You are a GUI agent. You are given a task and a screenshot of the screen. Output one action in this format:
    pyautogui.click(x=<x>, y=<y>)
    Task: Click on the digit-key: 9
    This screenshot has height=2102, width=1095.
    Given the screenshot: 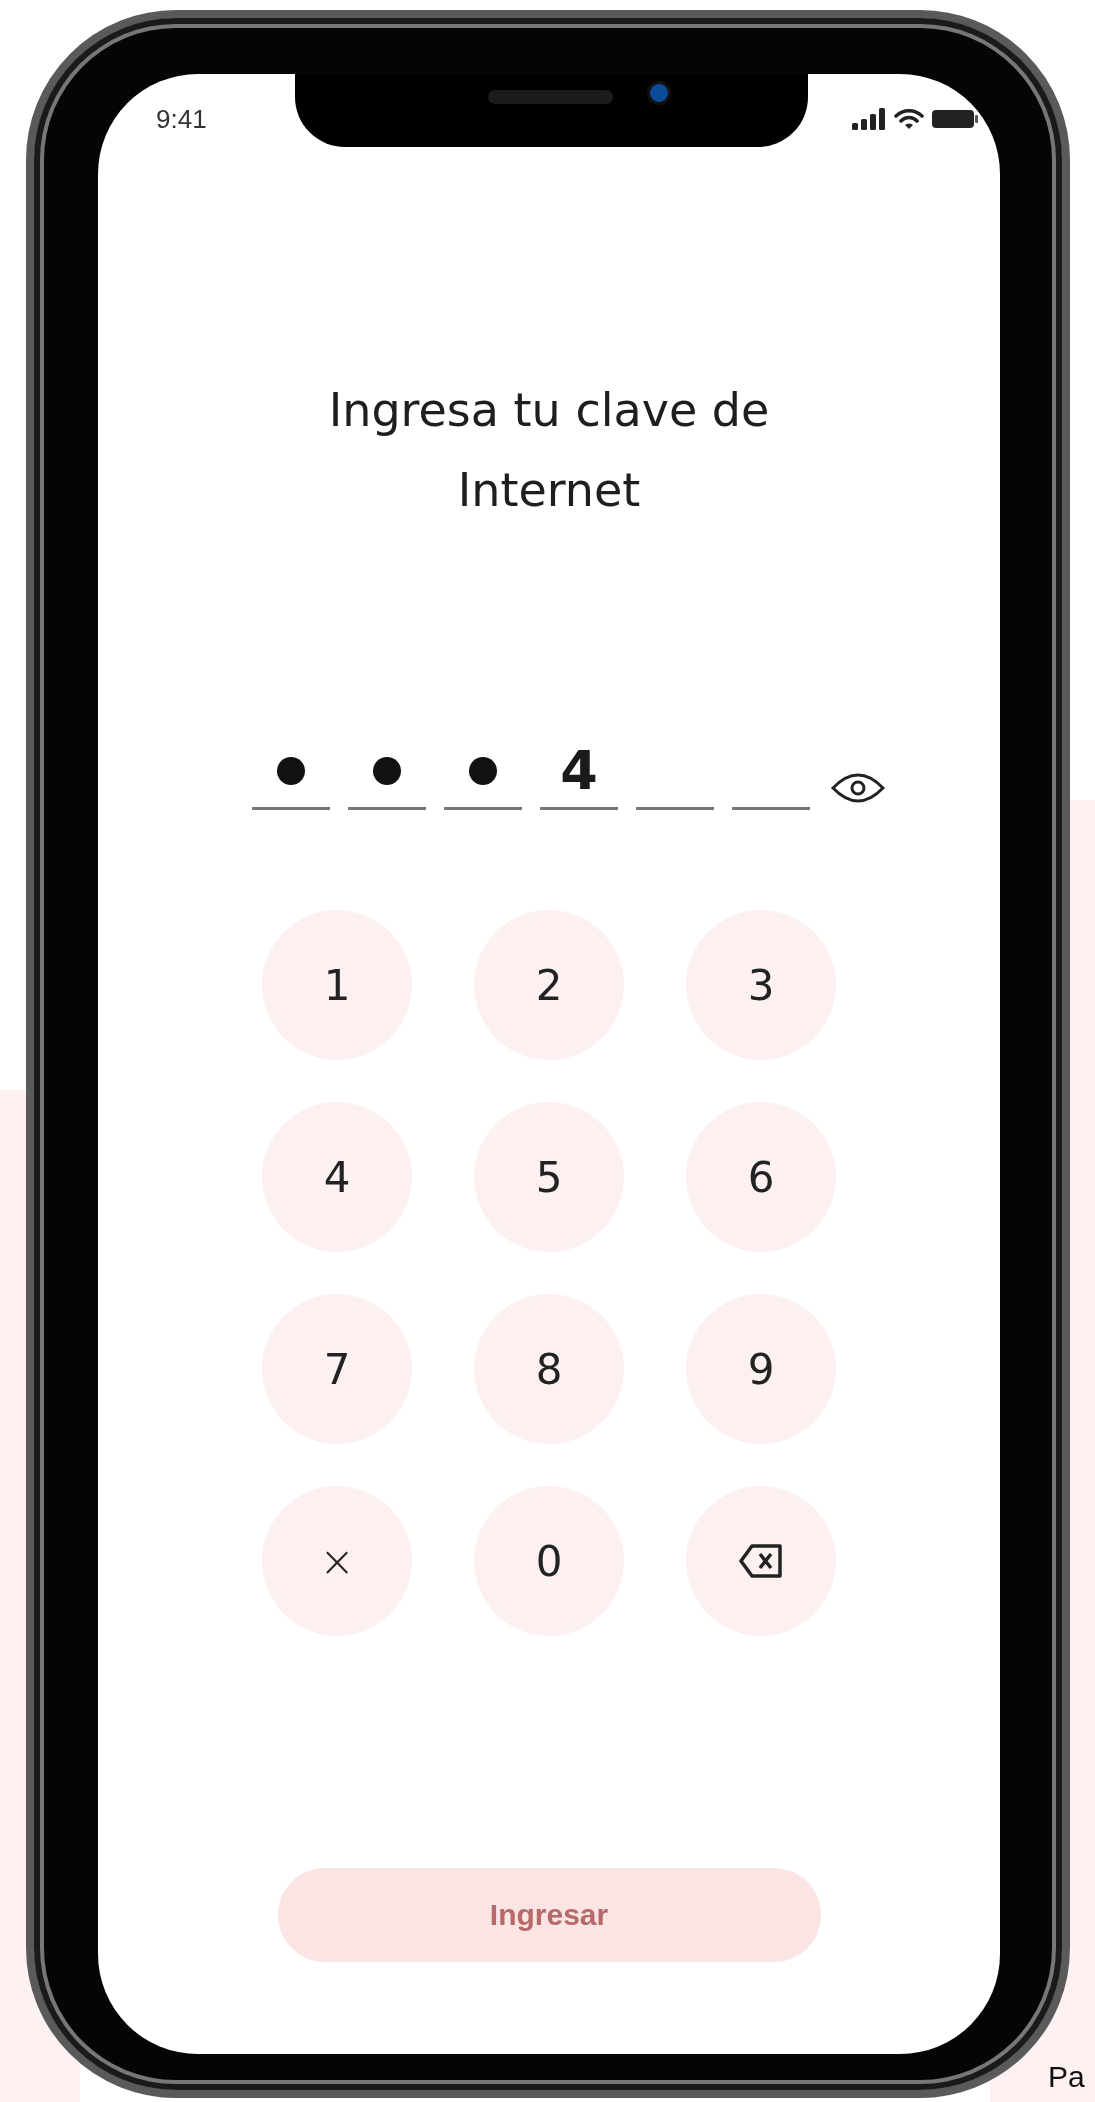 What is the action you would take?
    pyautogui.click(x=761, y=1369)
    